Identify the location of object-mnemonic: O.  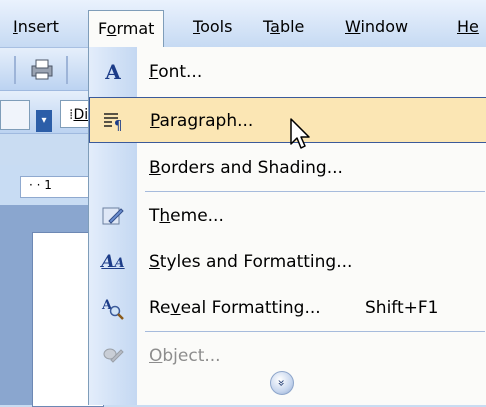
(156, 356).